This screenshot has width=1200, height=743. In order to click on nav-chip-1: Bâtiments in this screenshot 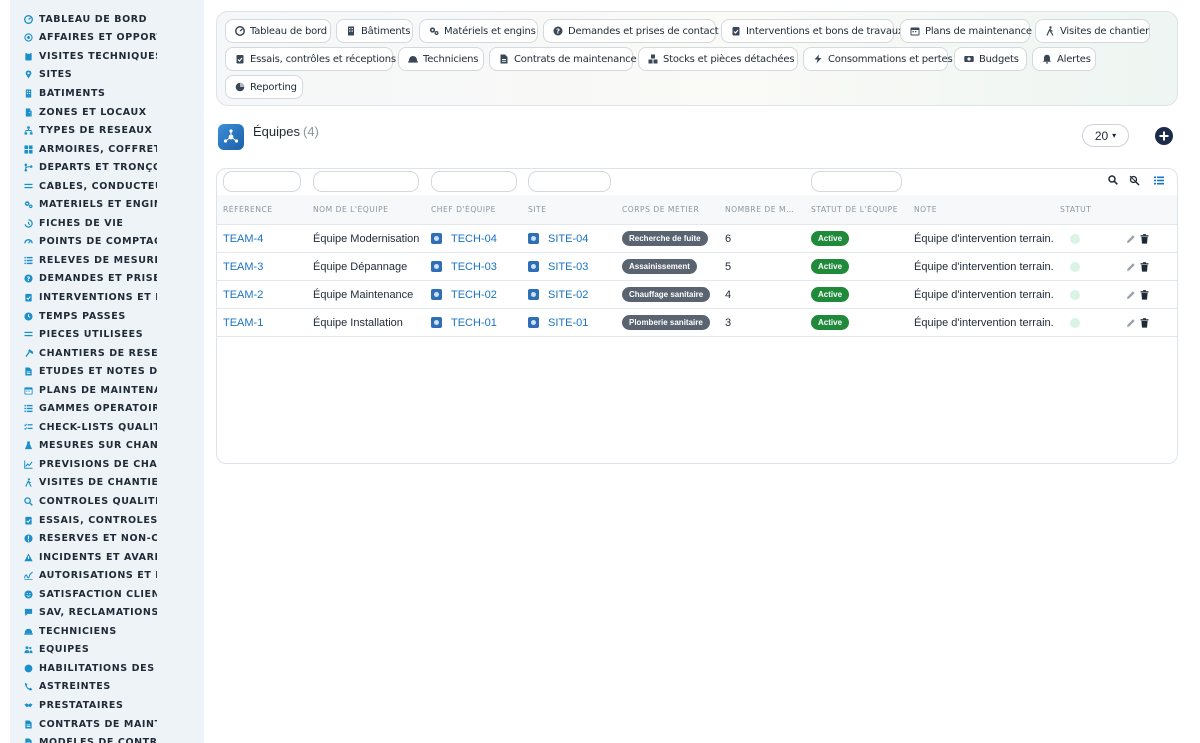, I will do `click(374, 31)`.